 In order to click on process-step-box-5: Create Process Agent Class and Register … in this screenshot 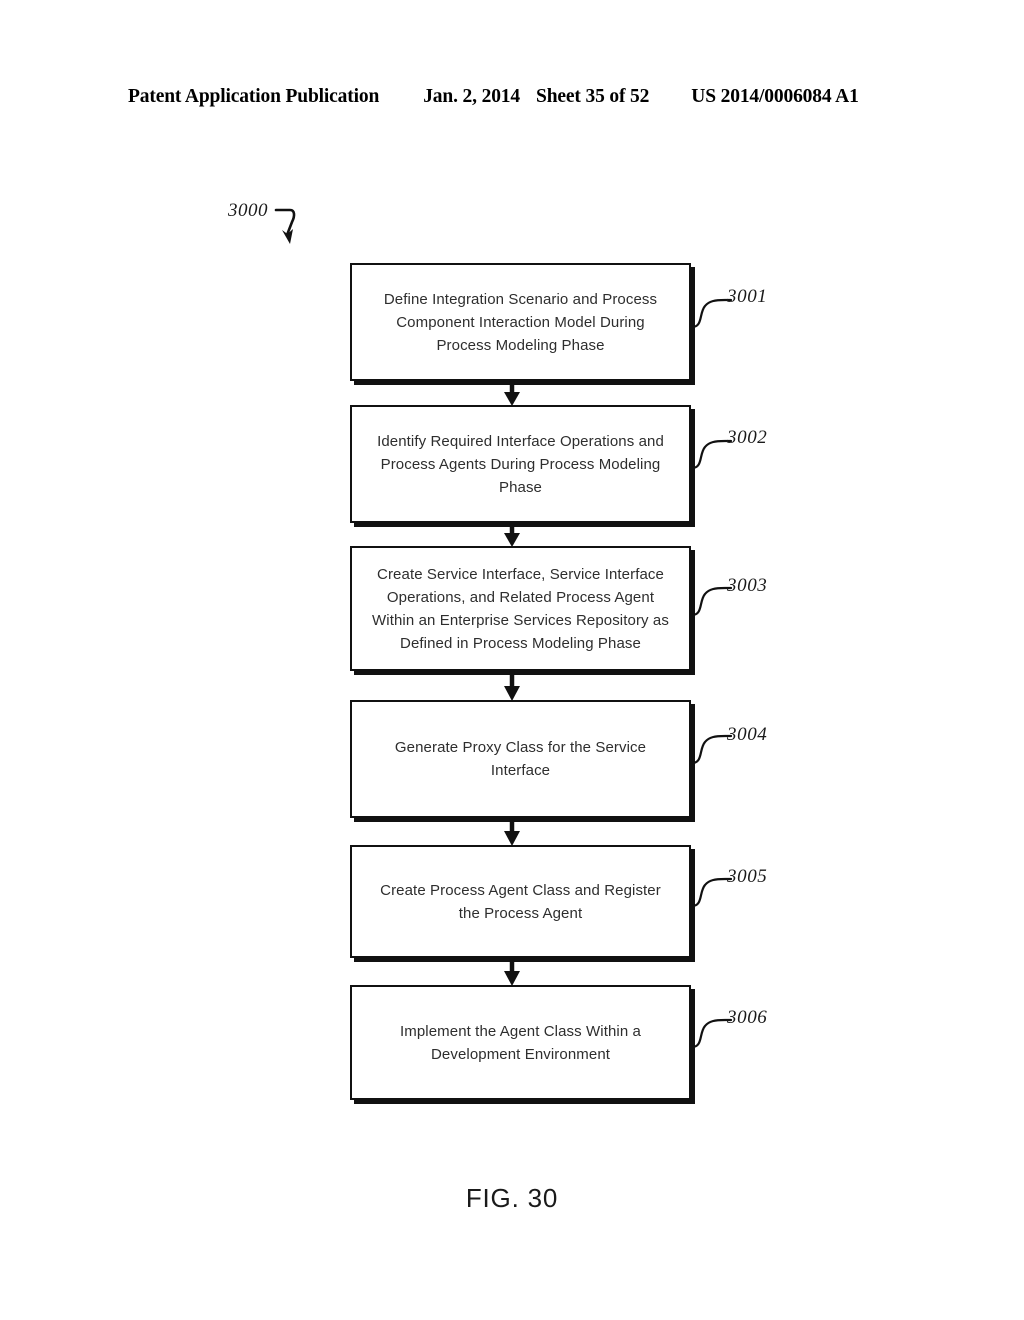, I will do `click(520, 901)`.